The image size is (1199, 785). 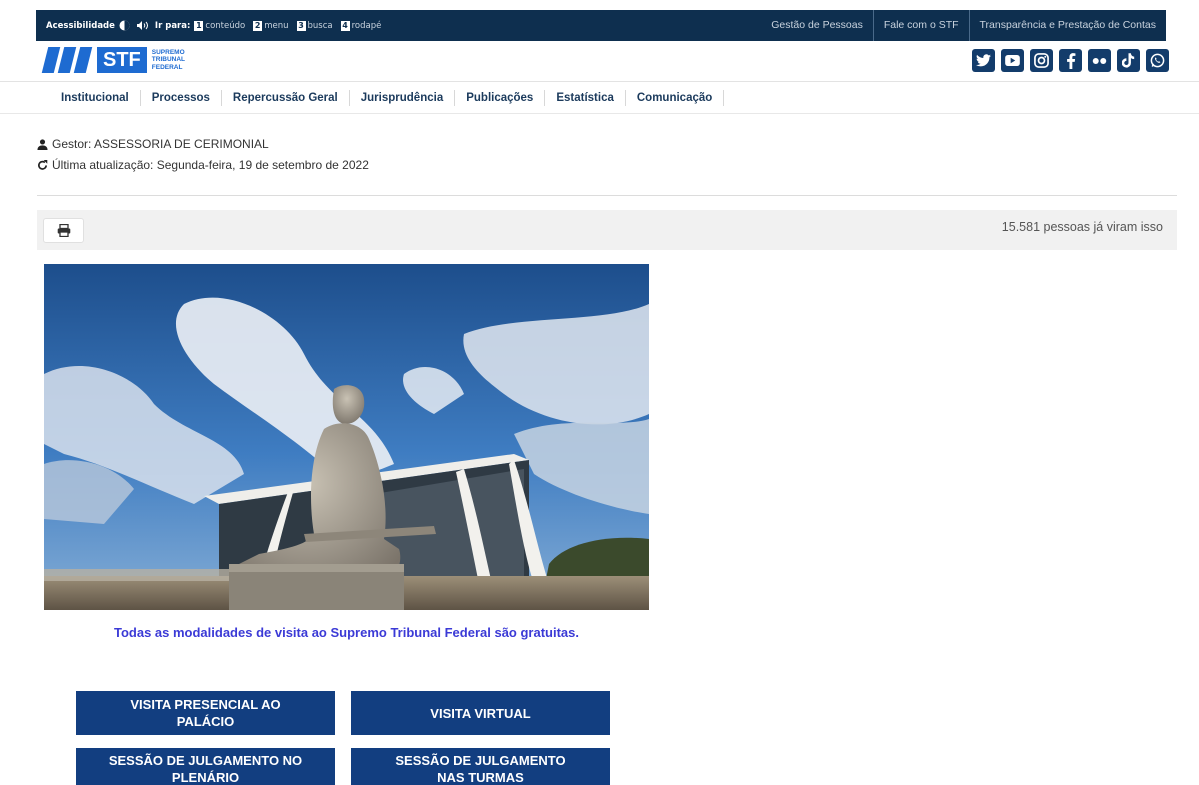 I want to click on logo-subtitle: SUPREMO TRIBUNAL FEDERAL, so click(x=168, y=59).